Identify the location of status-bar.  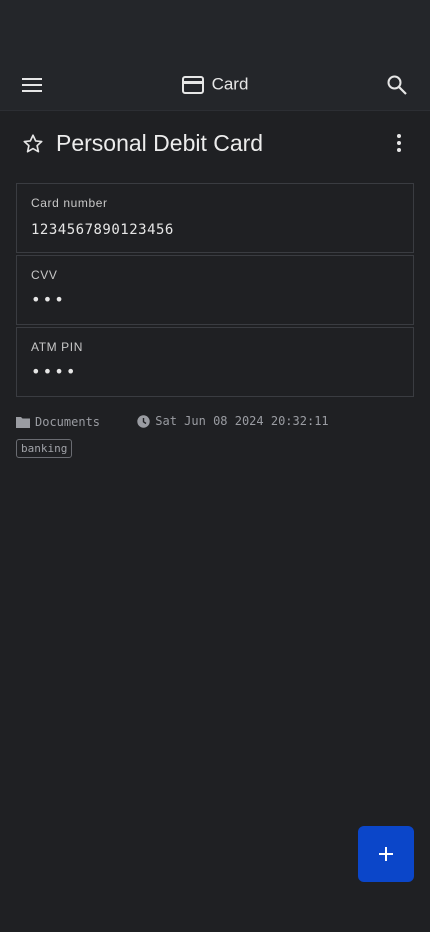
(215, 30).